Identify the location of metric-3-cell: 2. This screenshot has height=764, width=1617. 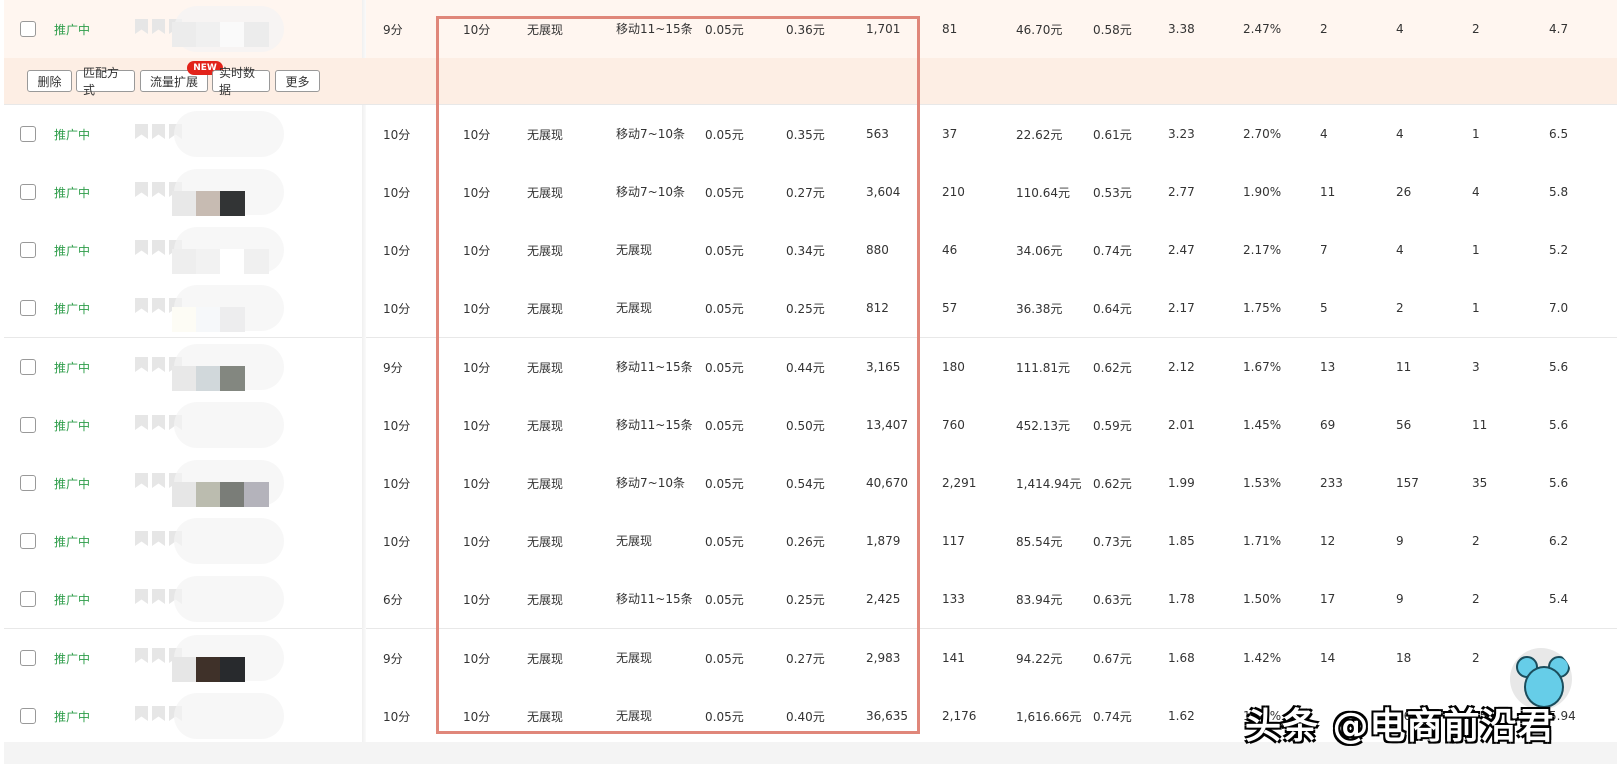
(1476, 541).